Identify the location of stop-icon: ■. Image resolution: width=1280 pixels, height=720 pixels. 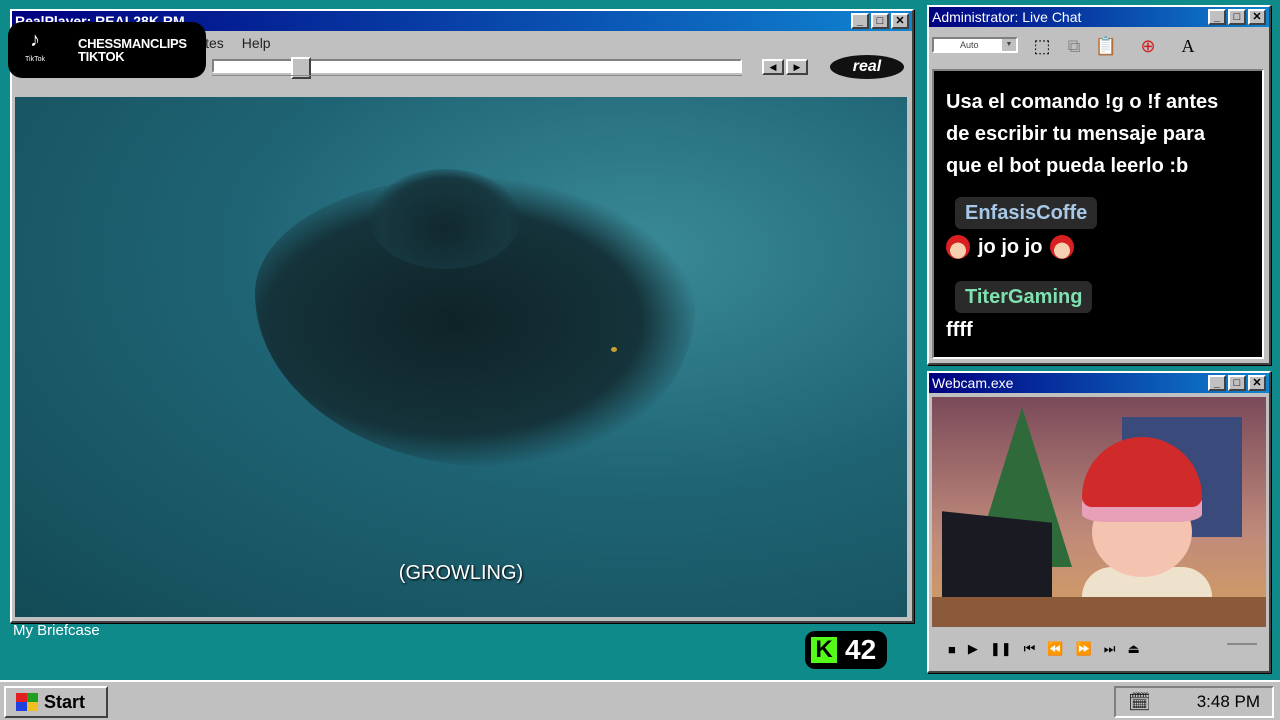
(952, 649).